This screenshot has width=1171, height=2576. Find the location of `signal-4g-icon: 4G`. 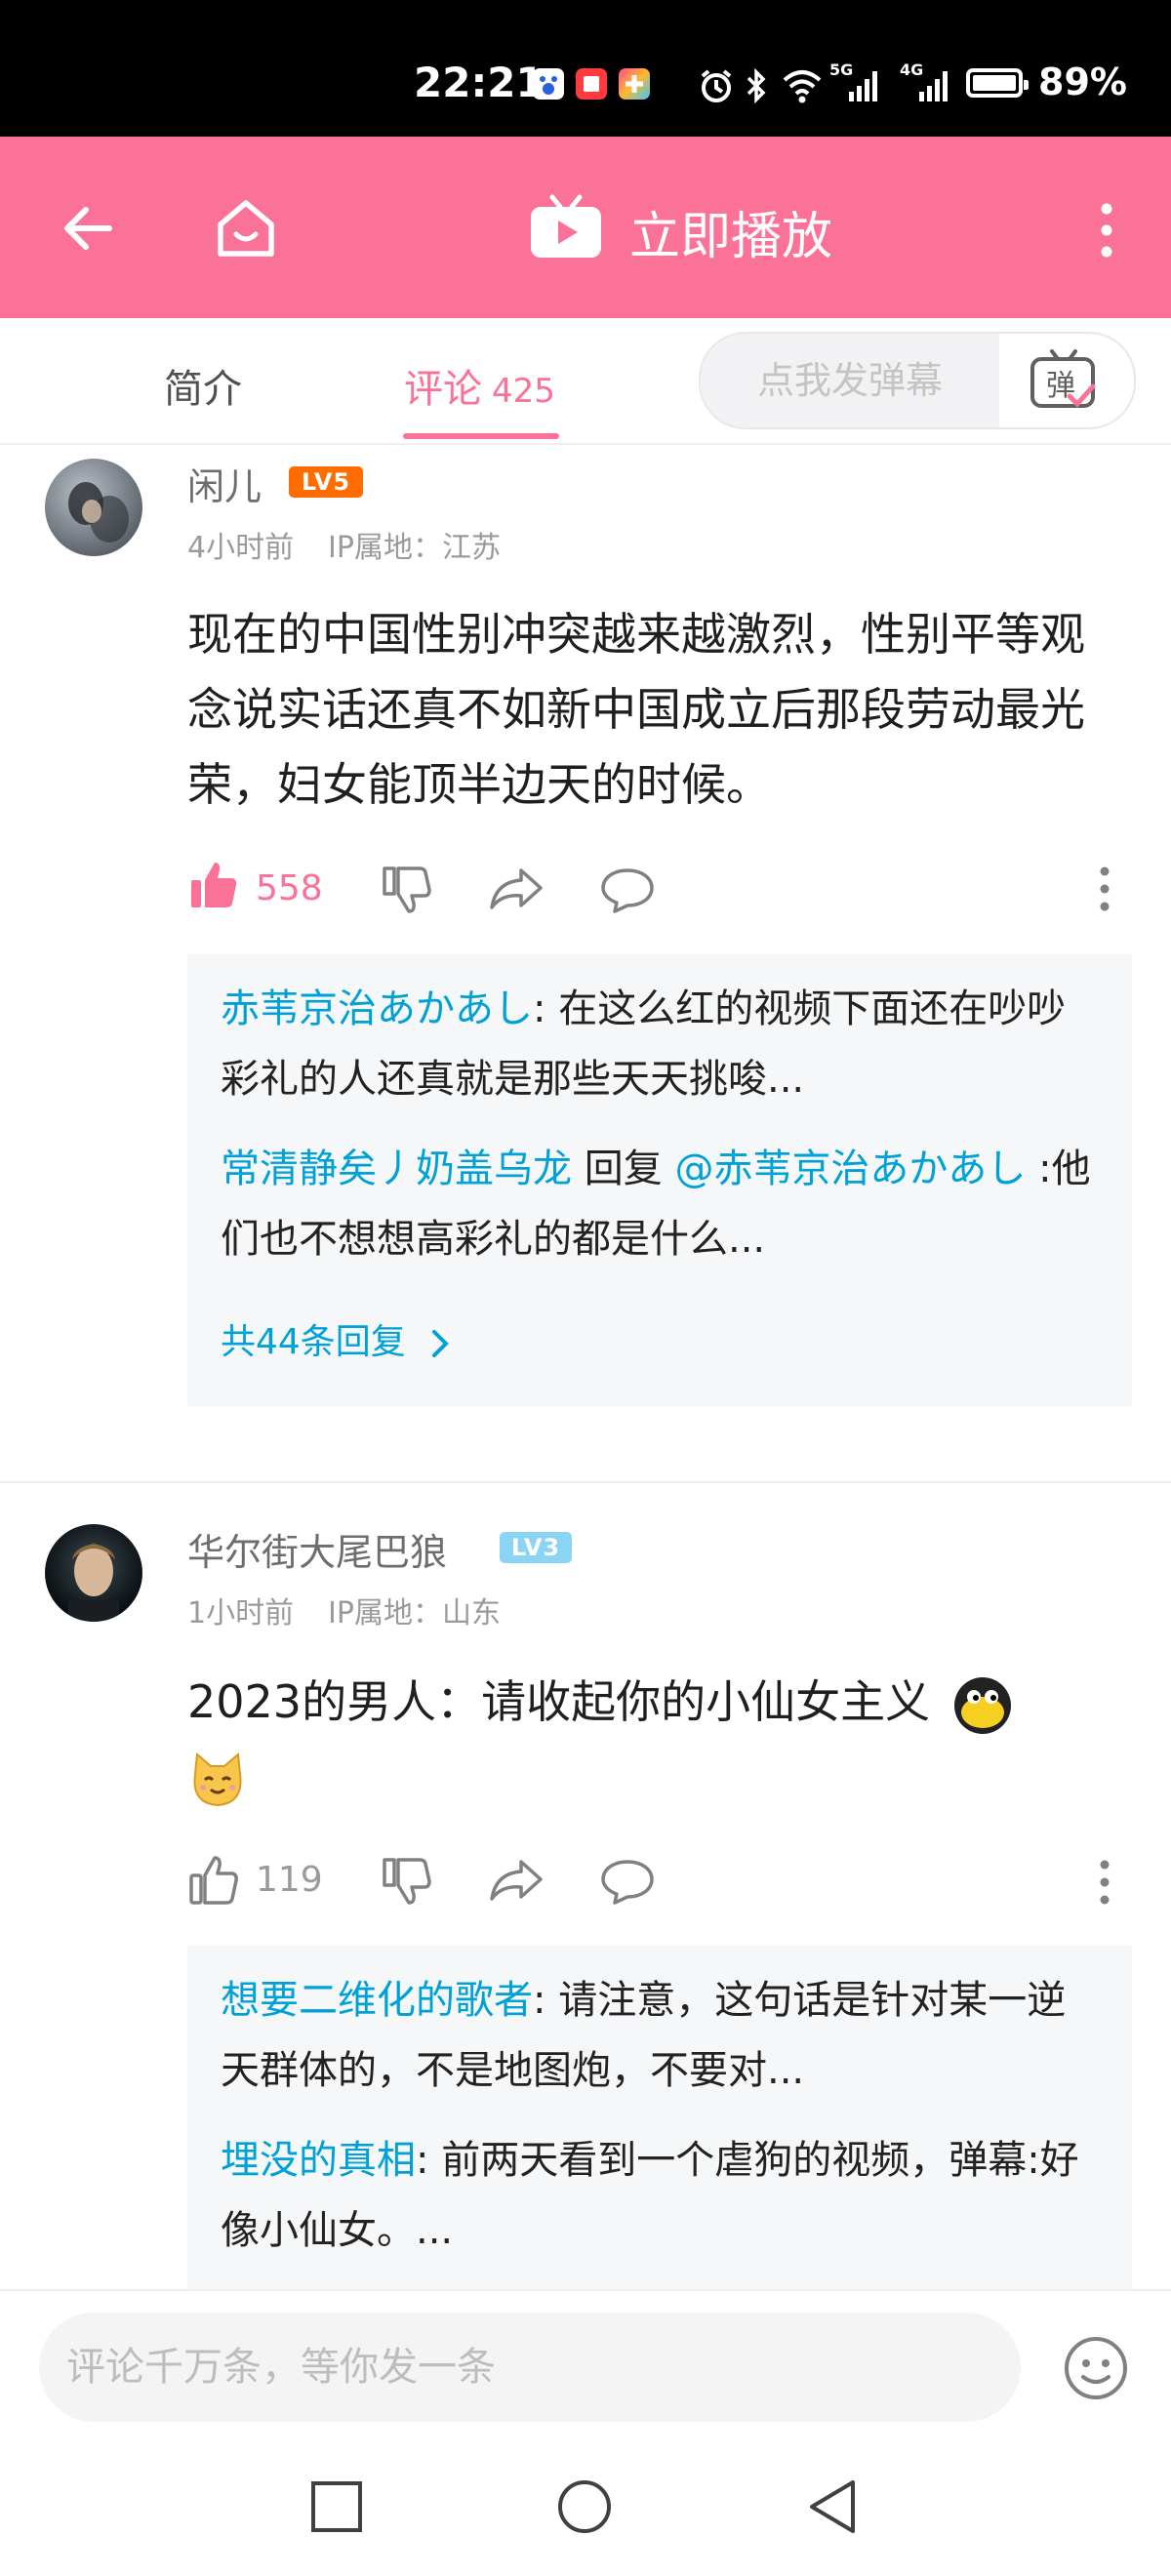

signal-4g-icon: 4G is located at coordinates (926, 87).